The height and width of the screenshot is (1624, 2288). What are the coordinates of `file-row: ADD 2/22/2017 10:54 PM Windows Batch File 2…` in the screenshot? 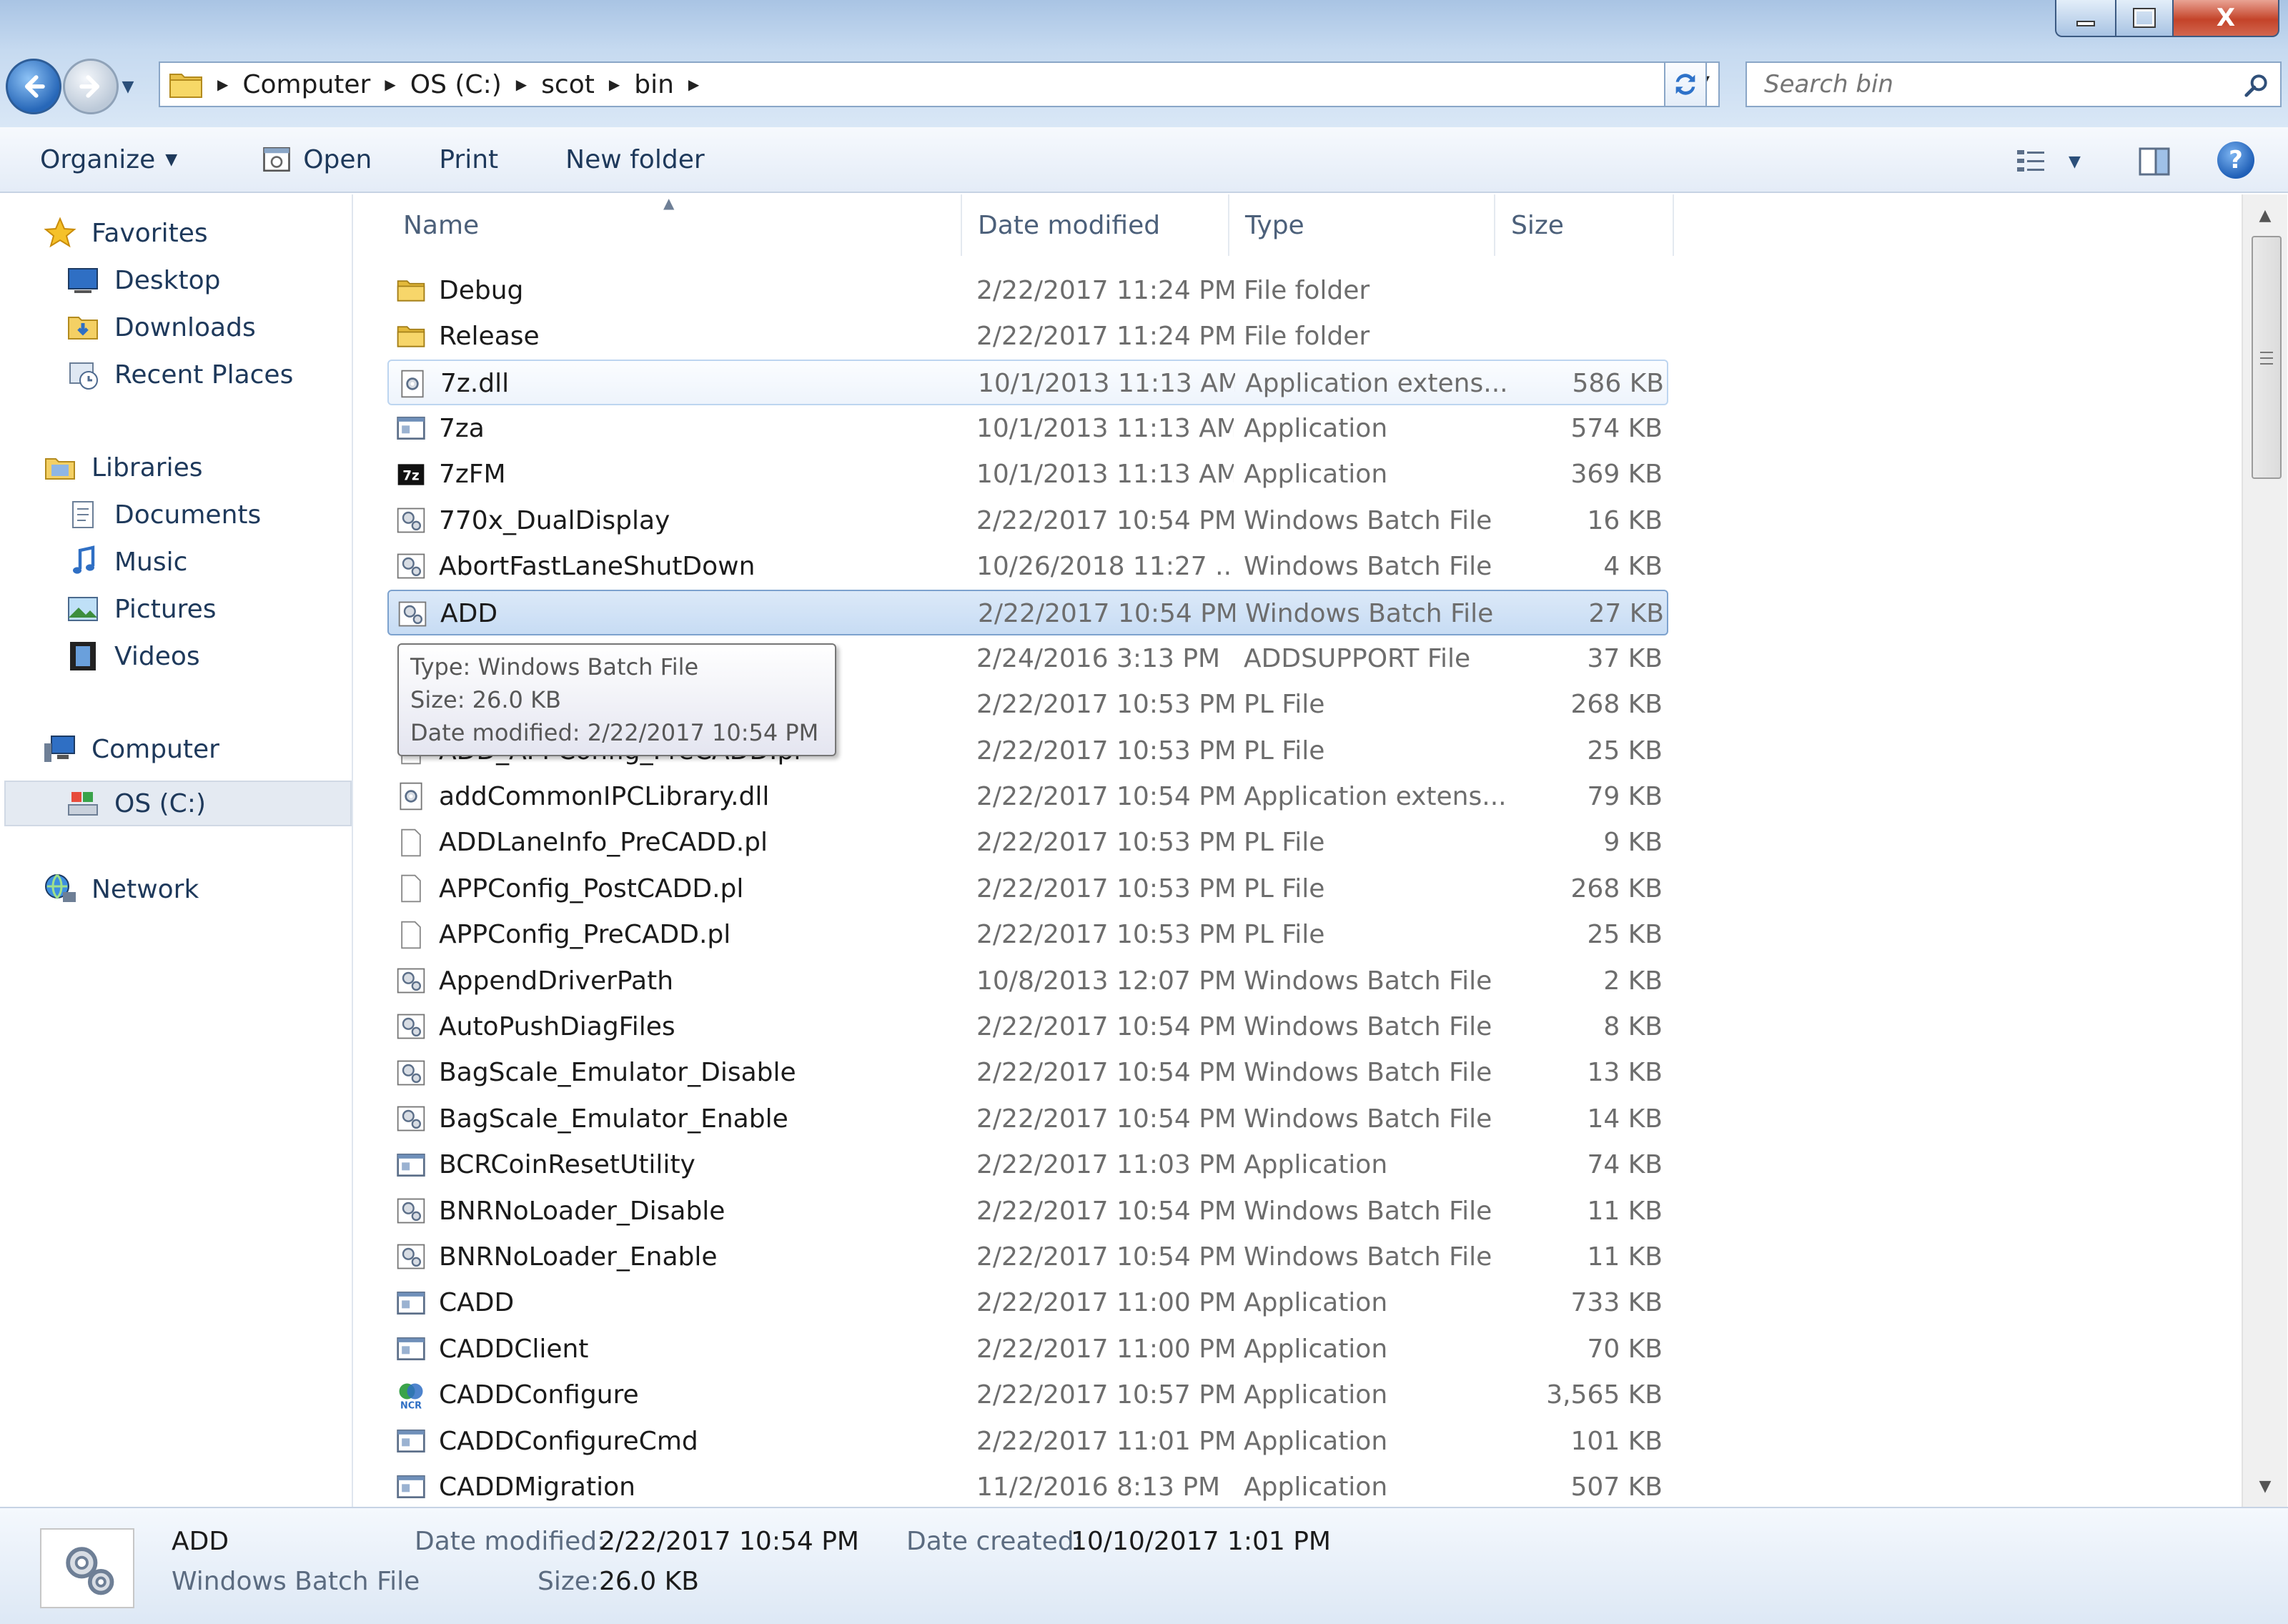 It's located at (1027, 612).